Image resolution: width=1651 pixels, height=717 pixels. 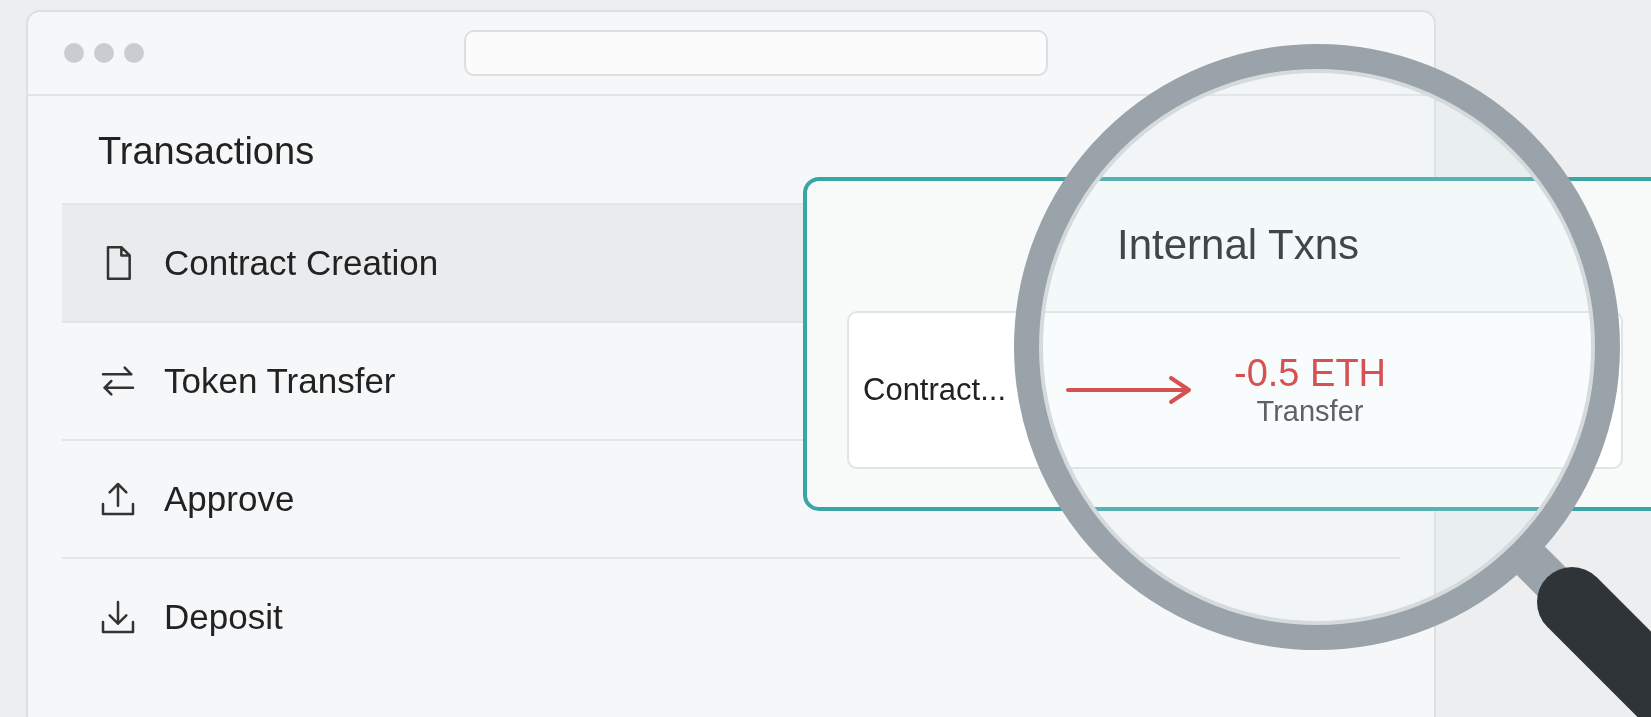 What do you see at coordinates (731, 616) in the screenshot?
I see `transaction-row: Deposit` at bounding box center [731, 616].